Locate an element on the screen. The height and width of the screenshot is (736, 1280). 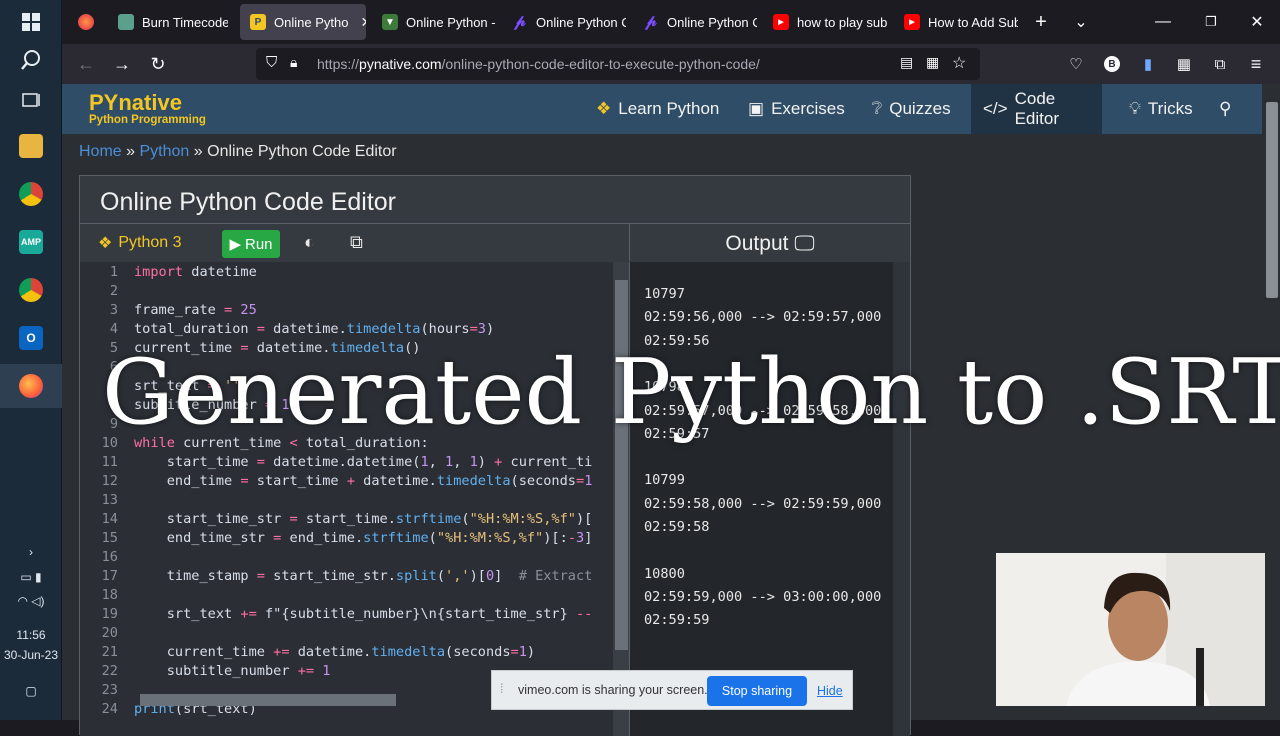
search-icon is located at coordinates (31, 60).